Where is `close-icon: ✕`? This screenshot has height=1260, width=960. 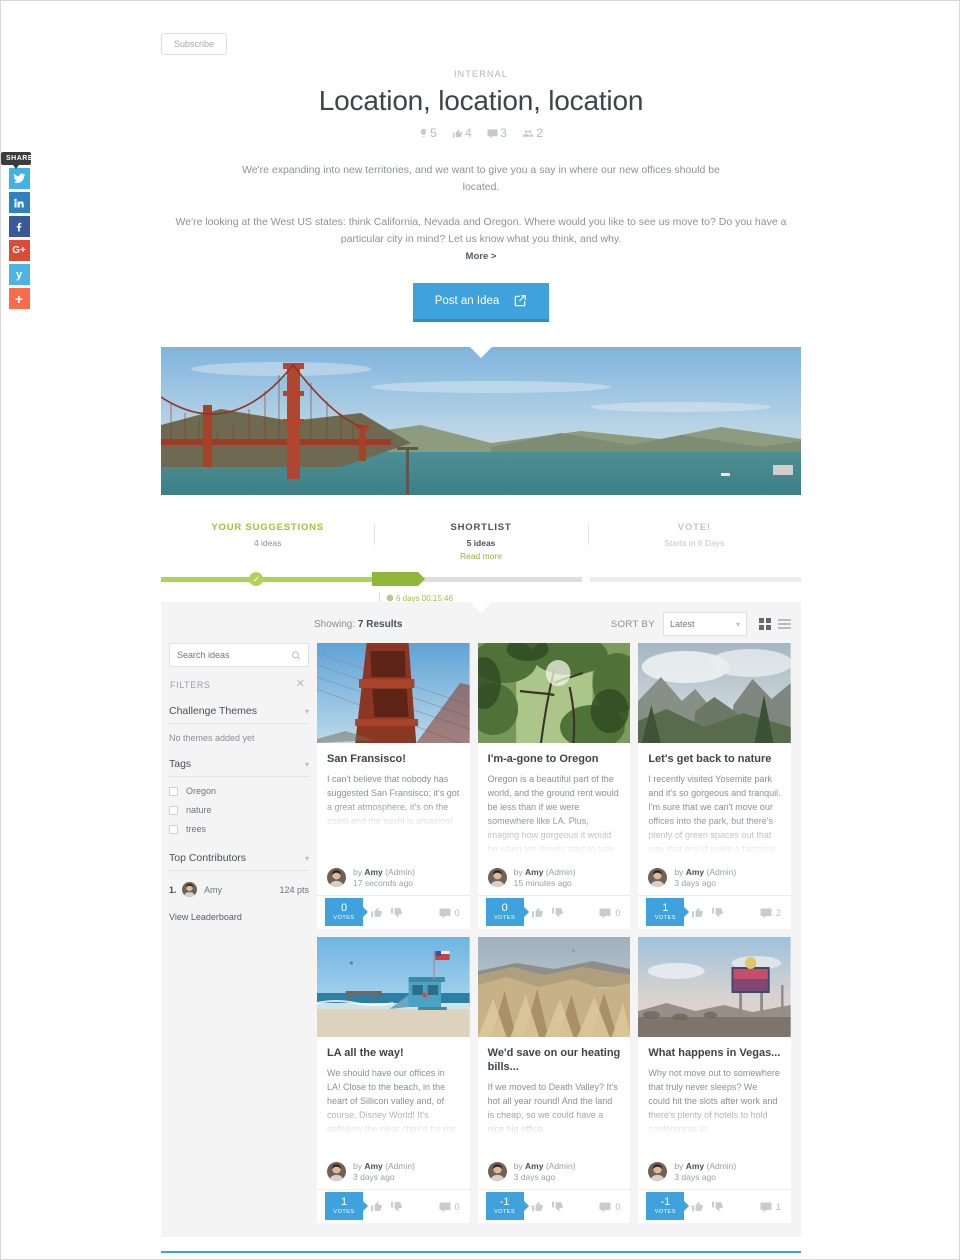
close-icon: ✕ is located at coordinates (300, 684).